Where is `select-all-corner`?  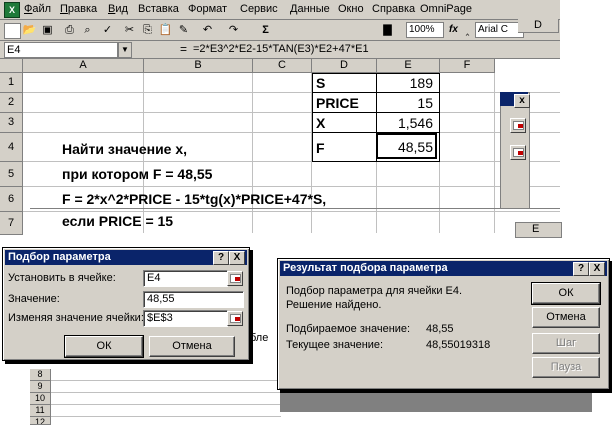
select-all-corner is located at coordinates (11, 66).